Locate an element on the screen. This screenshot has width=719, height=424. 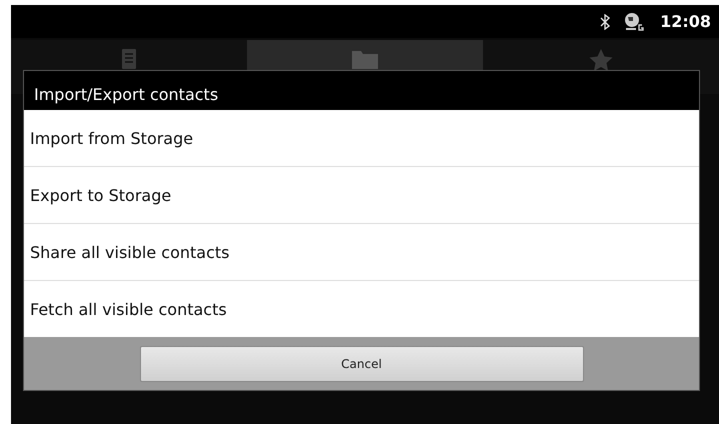
clock-time: 12:08 is located at coordinates (685, 21).